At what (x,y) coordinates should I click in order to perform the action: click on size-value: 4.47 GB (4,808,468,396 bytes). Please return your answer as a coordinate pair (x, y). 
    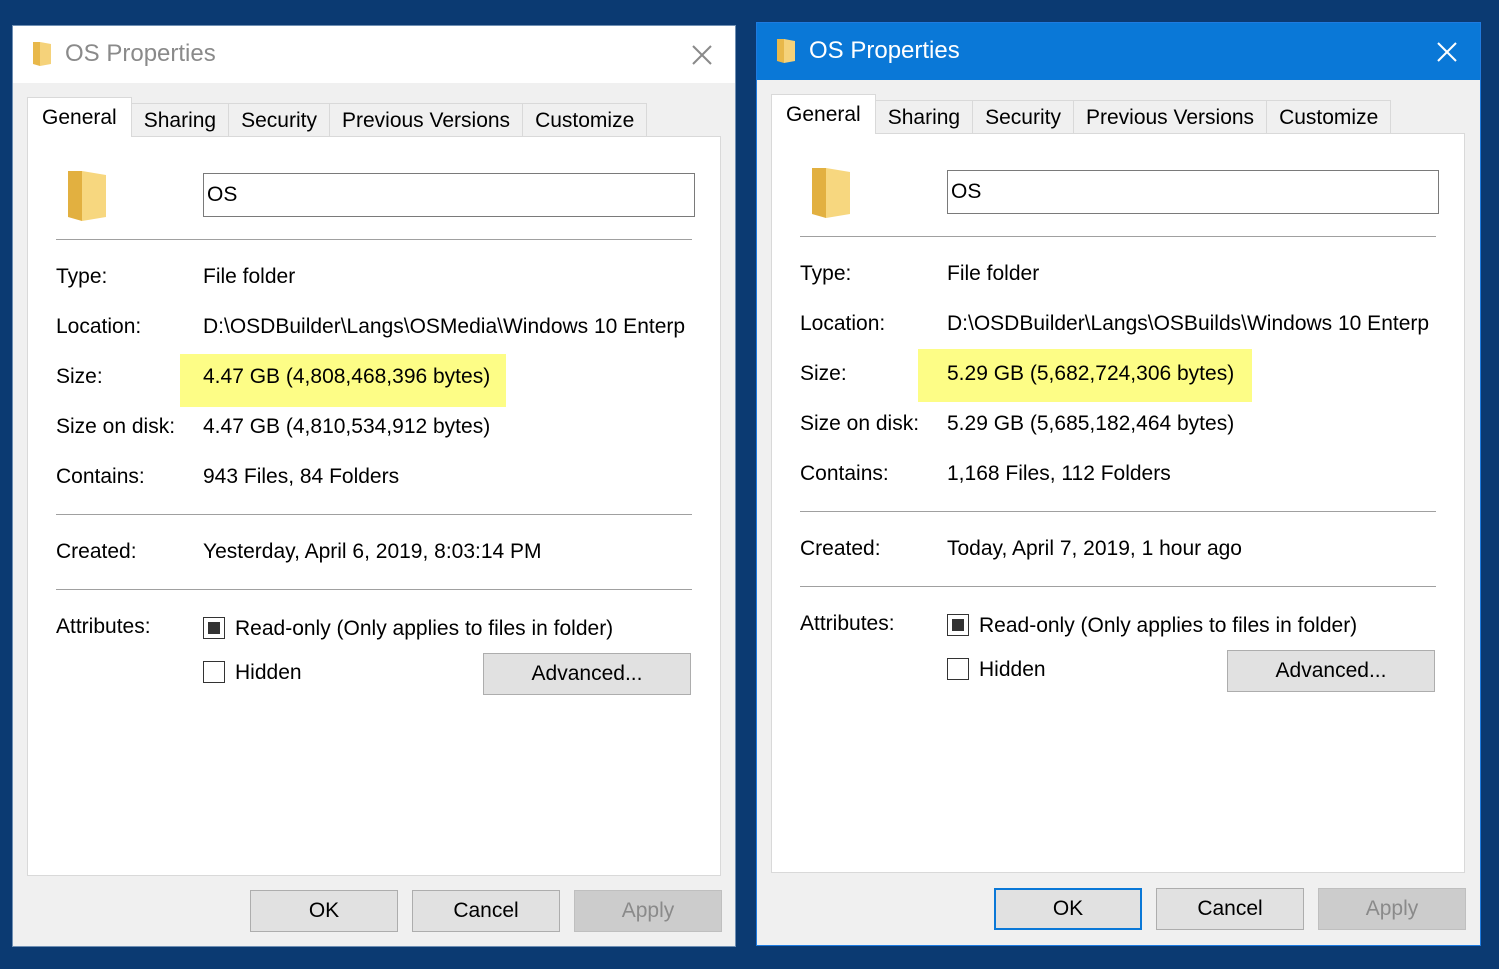
    Looking at the image, I should click on (347, 376).